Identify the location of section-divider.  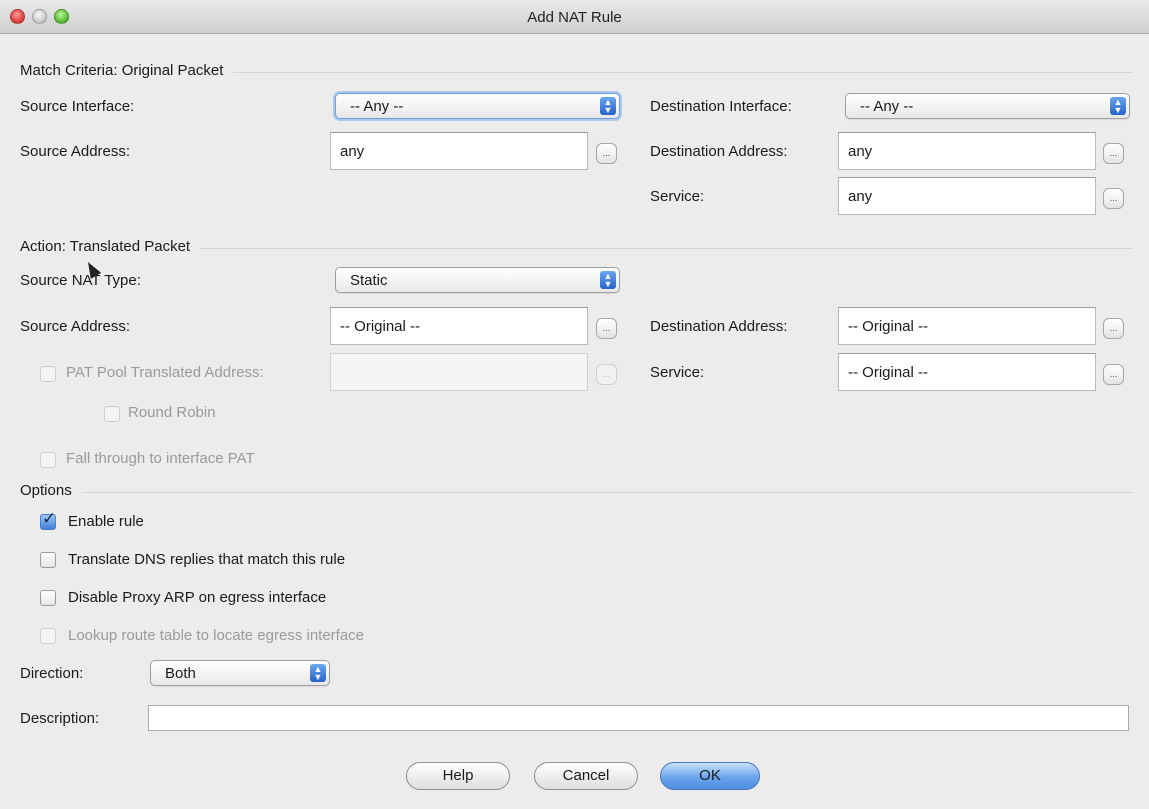
(576, 492).